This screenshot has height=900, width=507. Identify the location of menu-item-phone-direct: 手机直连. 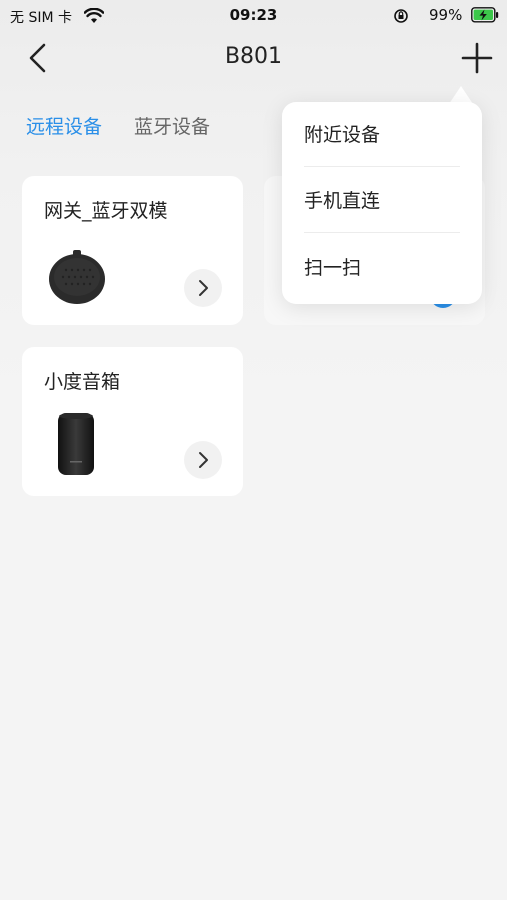
(382, 201).